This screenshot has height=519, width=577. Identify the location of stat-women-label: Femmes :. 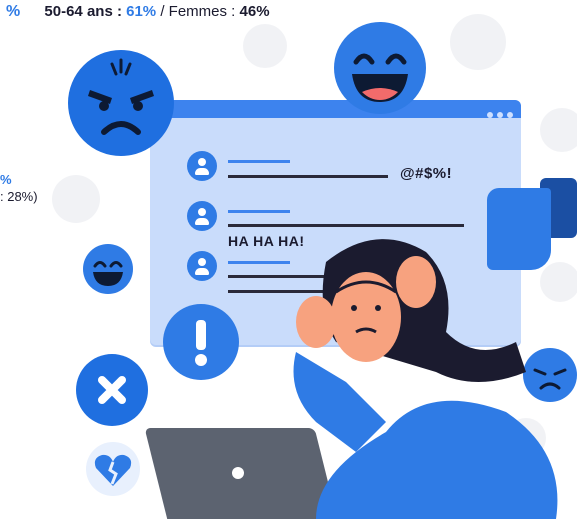
(202, 11).